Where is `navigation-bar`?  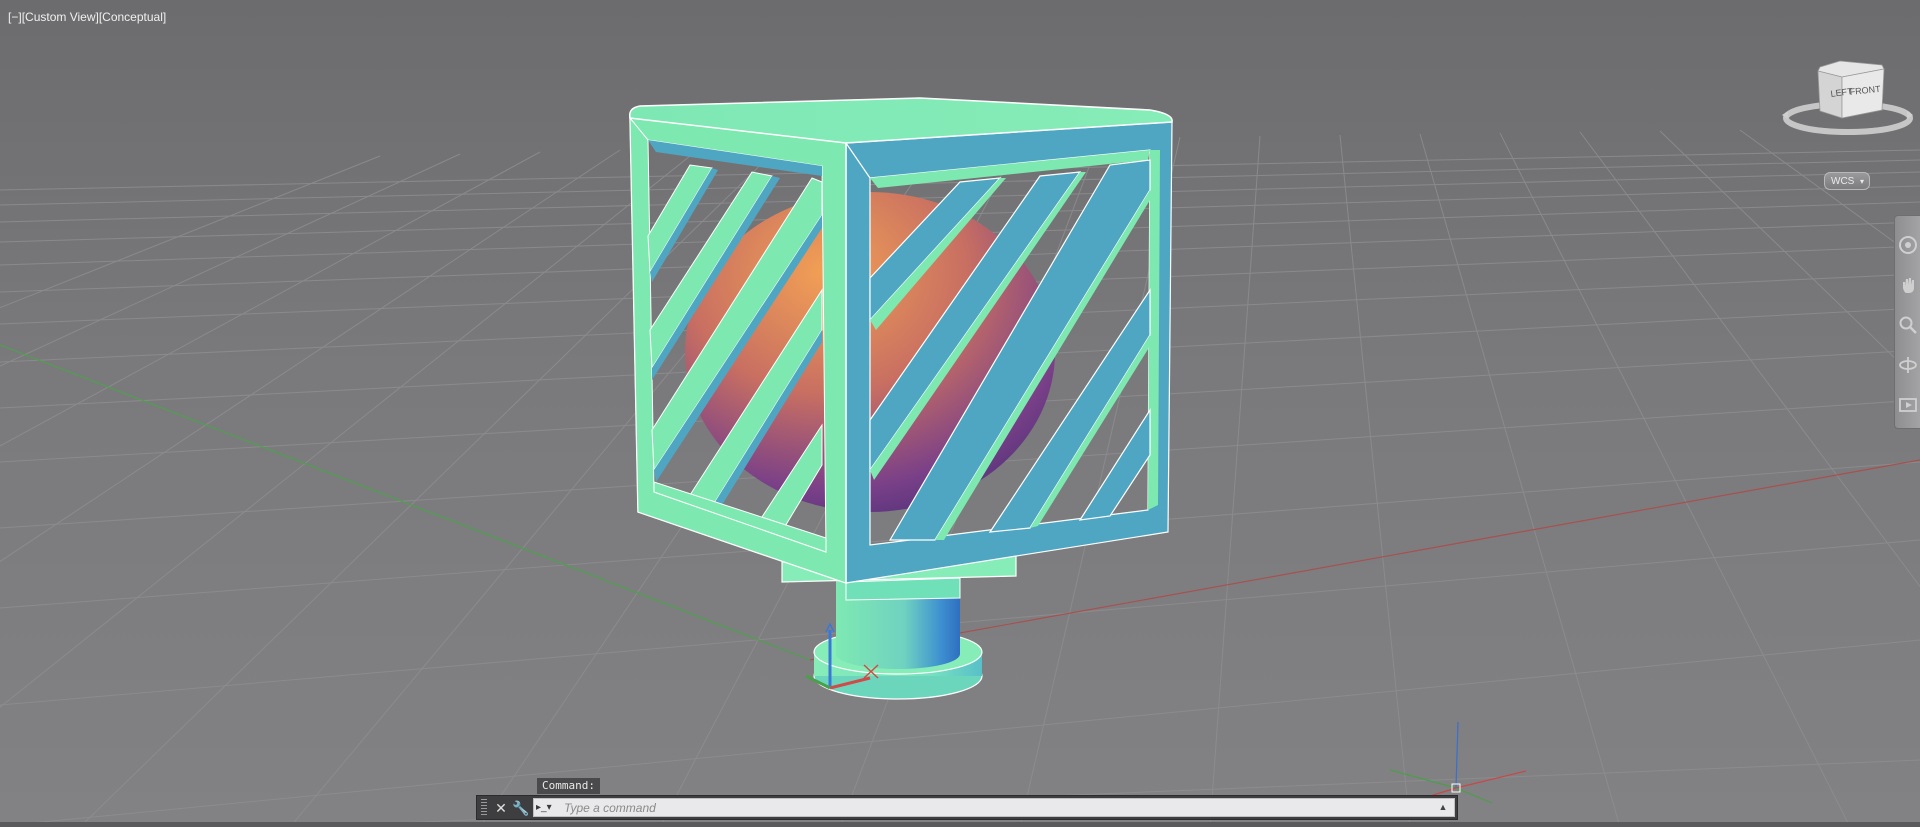 navigation-bar is located at coordinates (1907, 322).